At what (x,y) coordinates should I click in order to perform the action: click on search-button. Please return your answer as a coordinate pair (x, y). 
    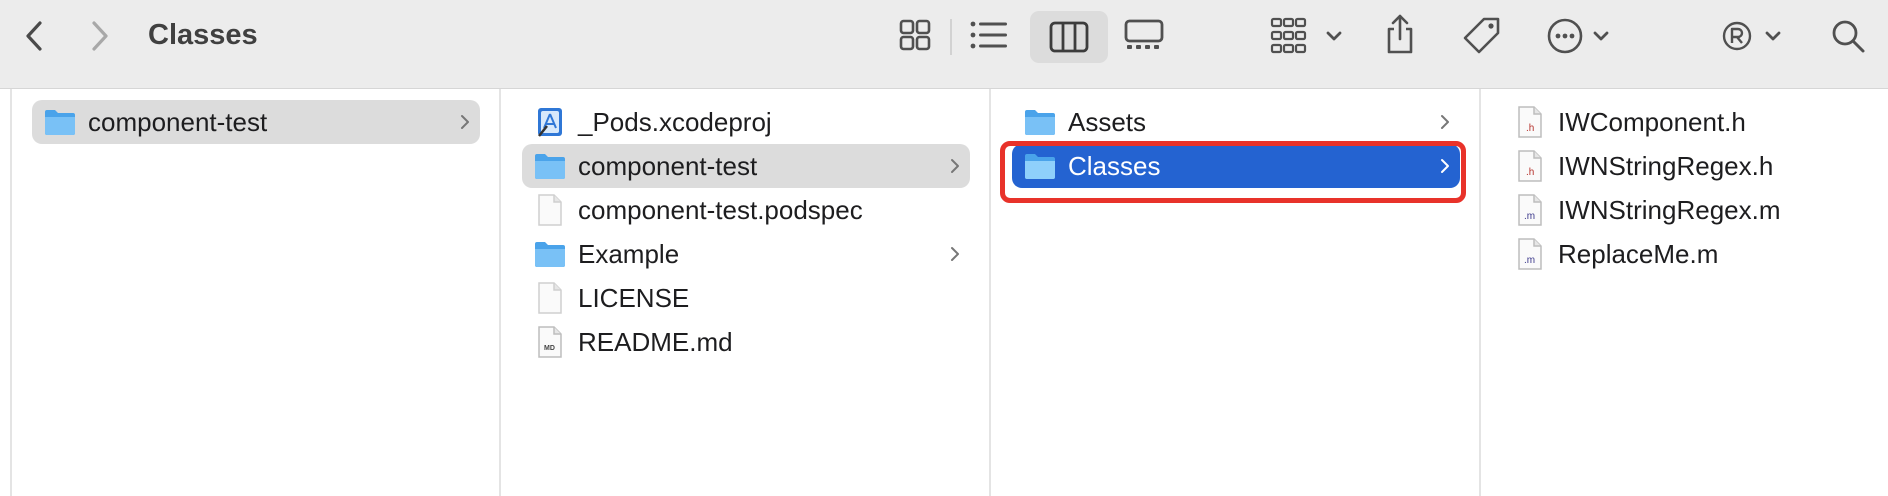
    Looking at the image, I should click on (1848, 36).